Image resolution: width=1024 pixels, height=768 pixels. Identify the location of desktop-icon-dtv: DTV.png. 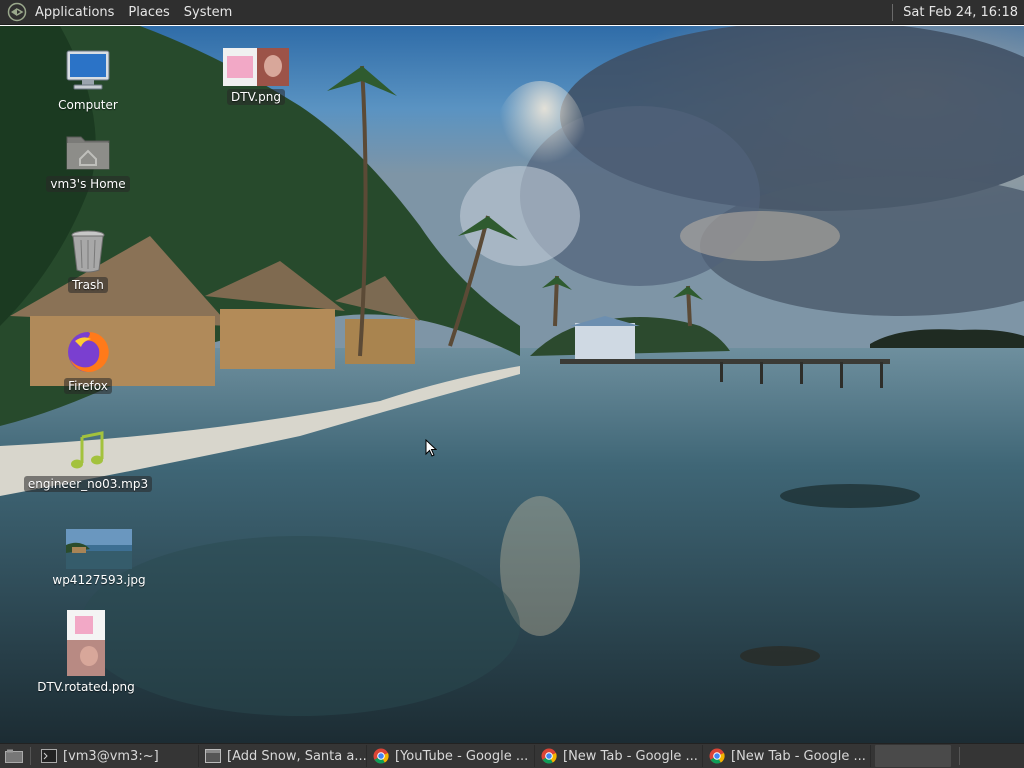
(256, 76).